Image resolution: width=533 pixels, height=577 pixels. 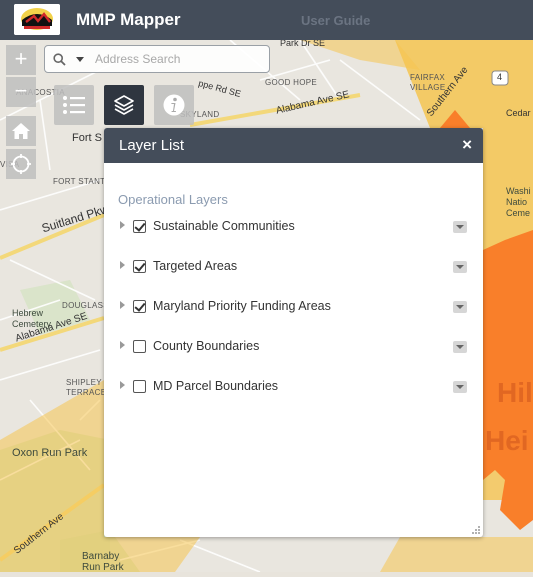 I want to click on home-button, so click(x=21, y=131).